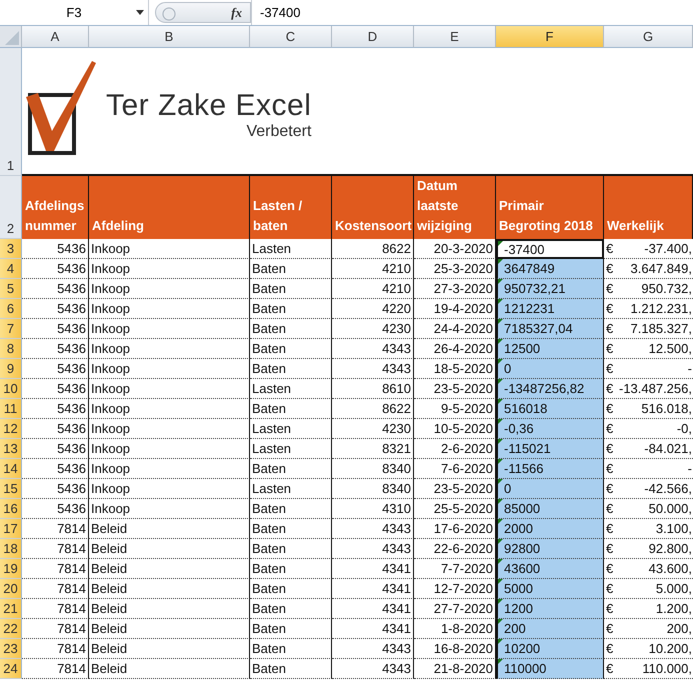  I want to click on table-cell: 92800, so click(550, 549).